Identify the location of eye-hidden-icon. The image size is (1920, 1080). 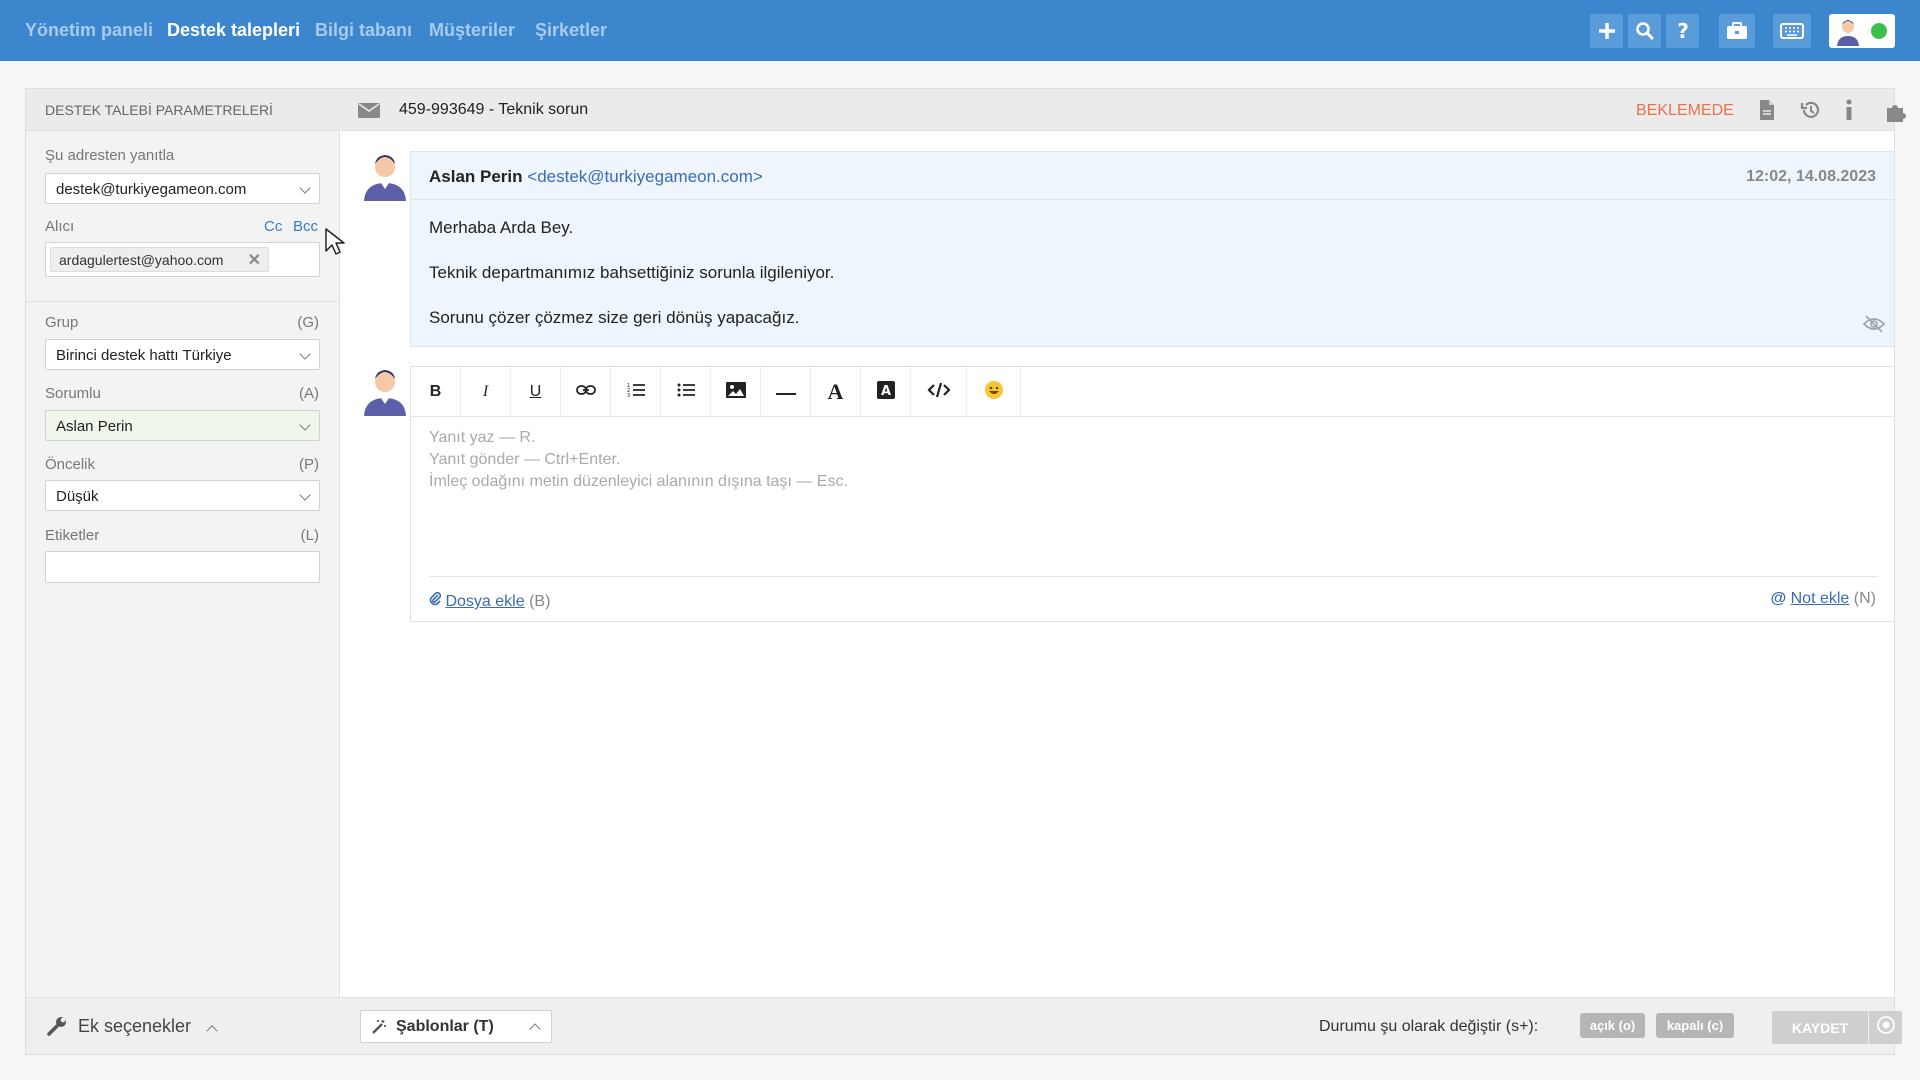
(1874, 326).